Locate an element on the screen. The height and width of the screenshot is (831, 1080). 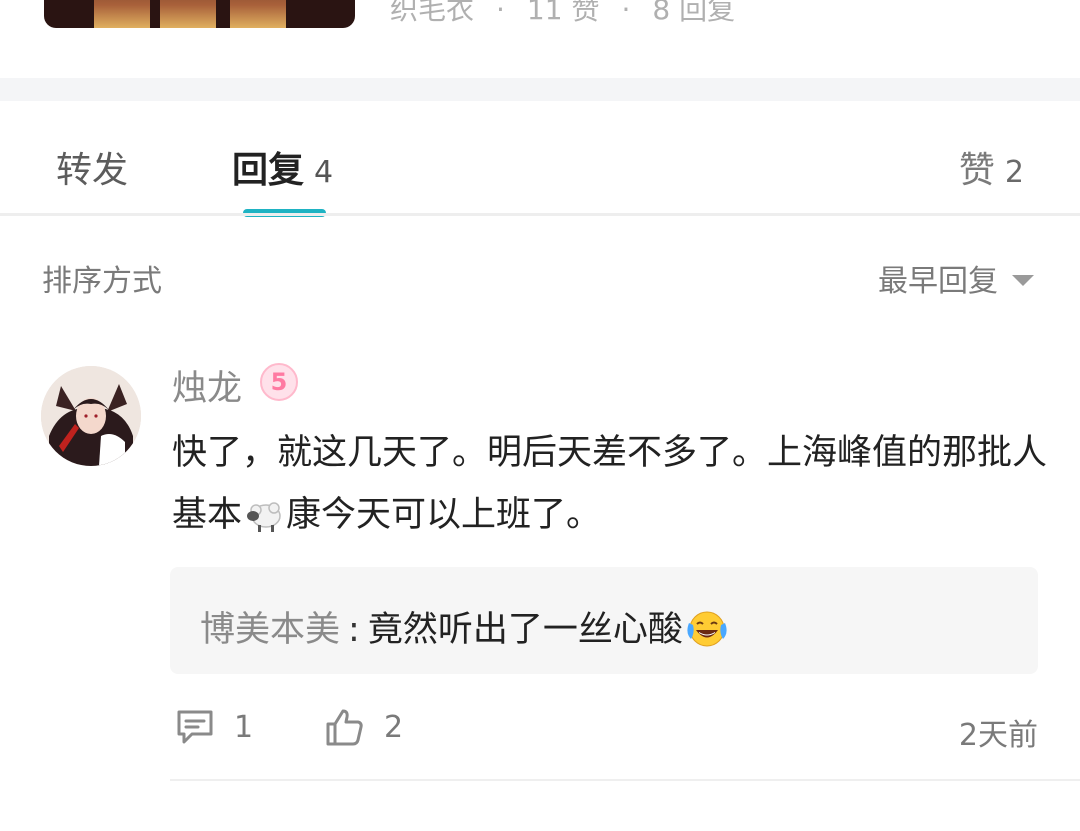
caret-down-icon is located at coordinates (1023, 280).